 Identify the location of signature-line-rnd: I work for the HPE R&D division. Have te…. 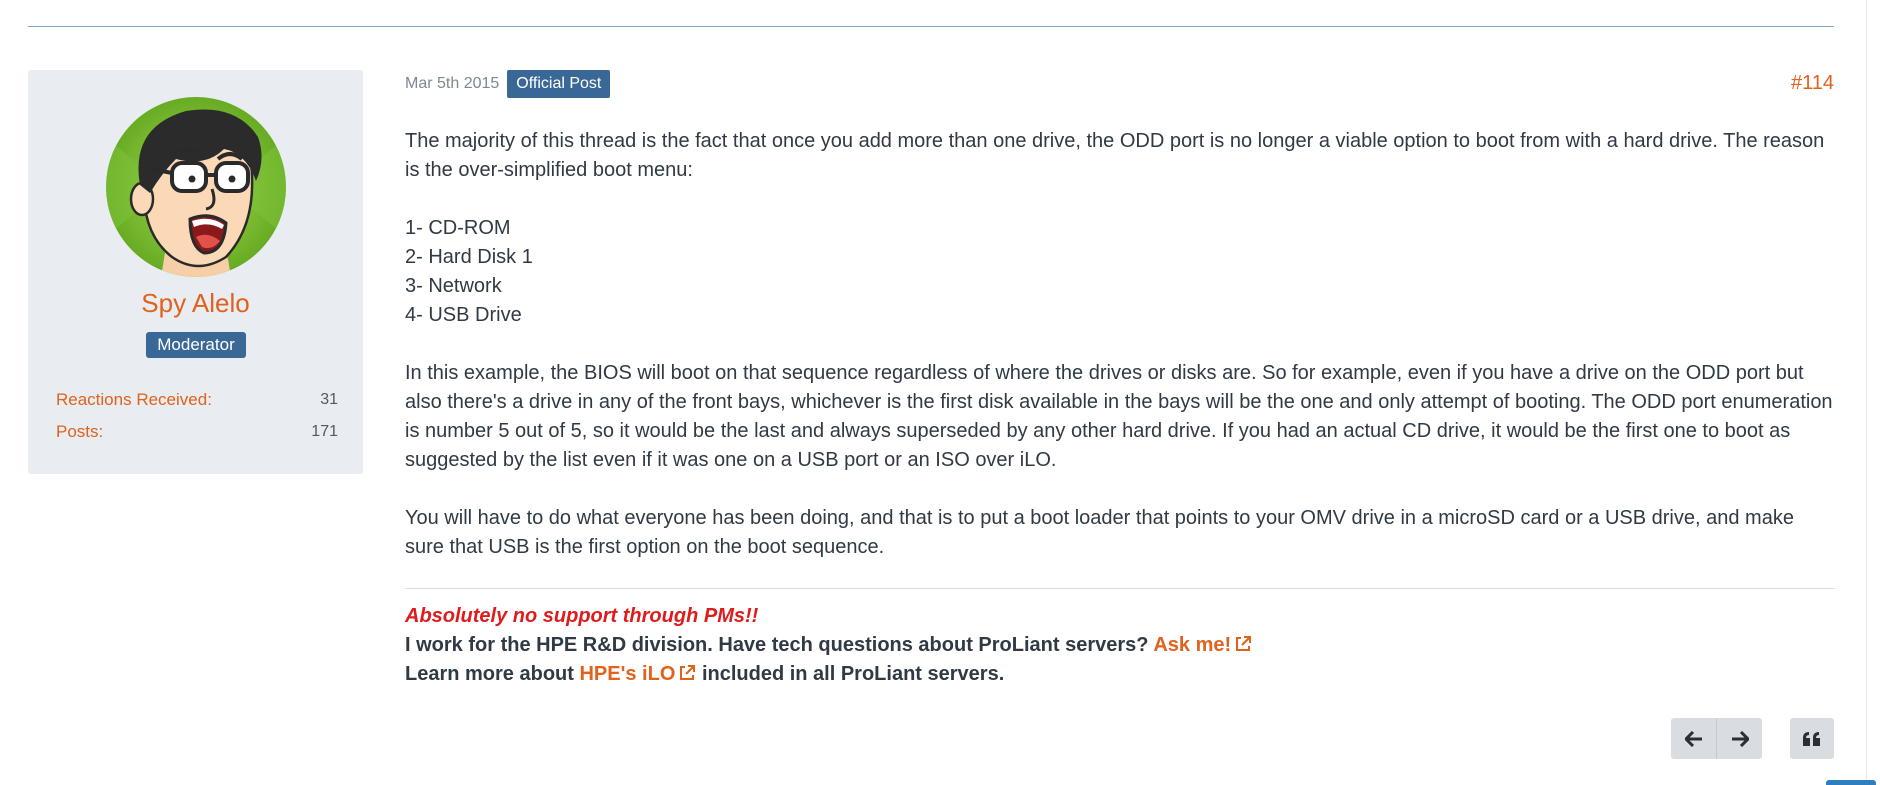
(1120, 645).